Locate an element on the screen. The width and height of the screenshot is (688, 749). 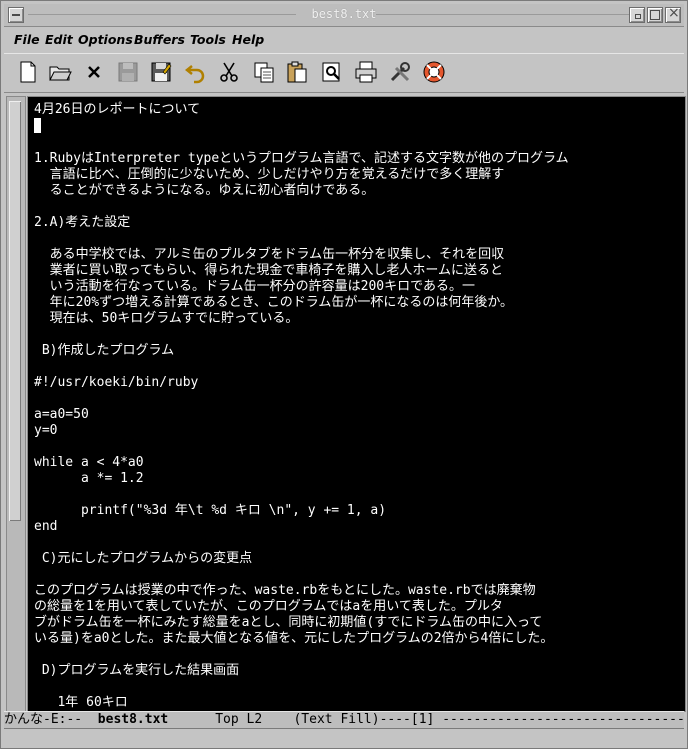
title-bar: best8.txt is located at coordinates (344, 15).